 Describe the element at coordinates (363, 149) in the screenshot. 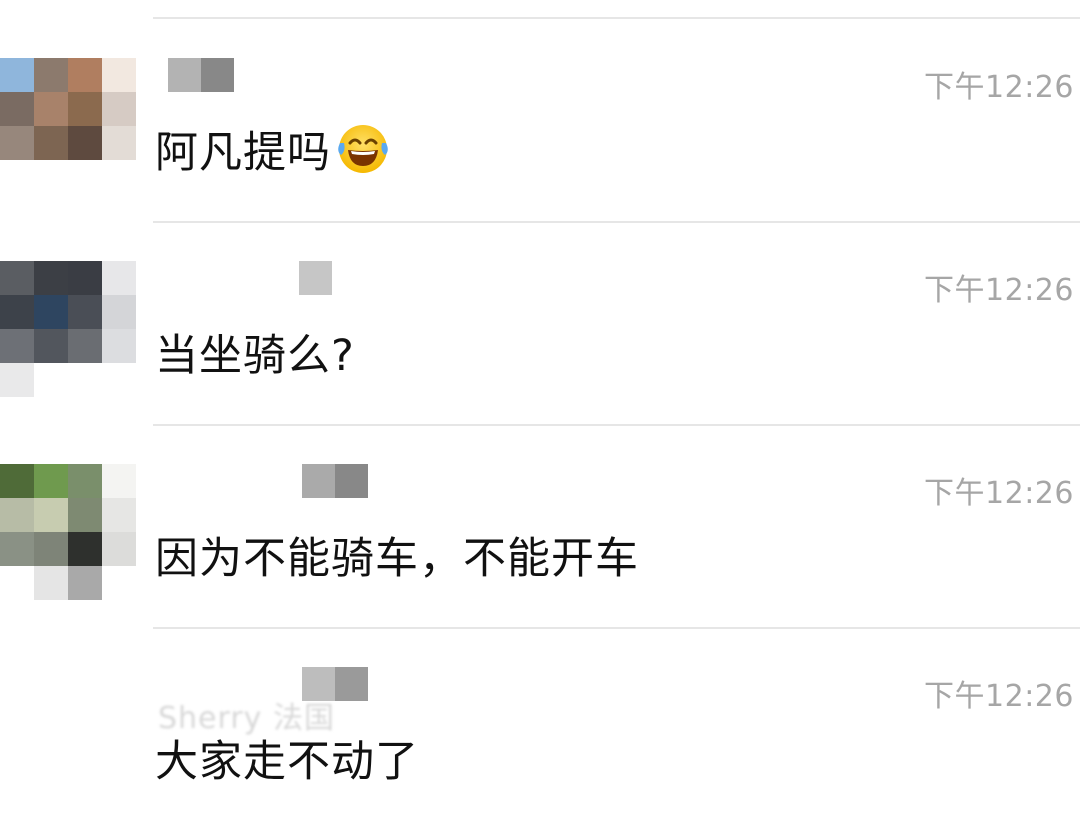

I see `face-with-tears-of-joy-icon` at that location.